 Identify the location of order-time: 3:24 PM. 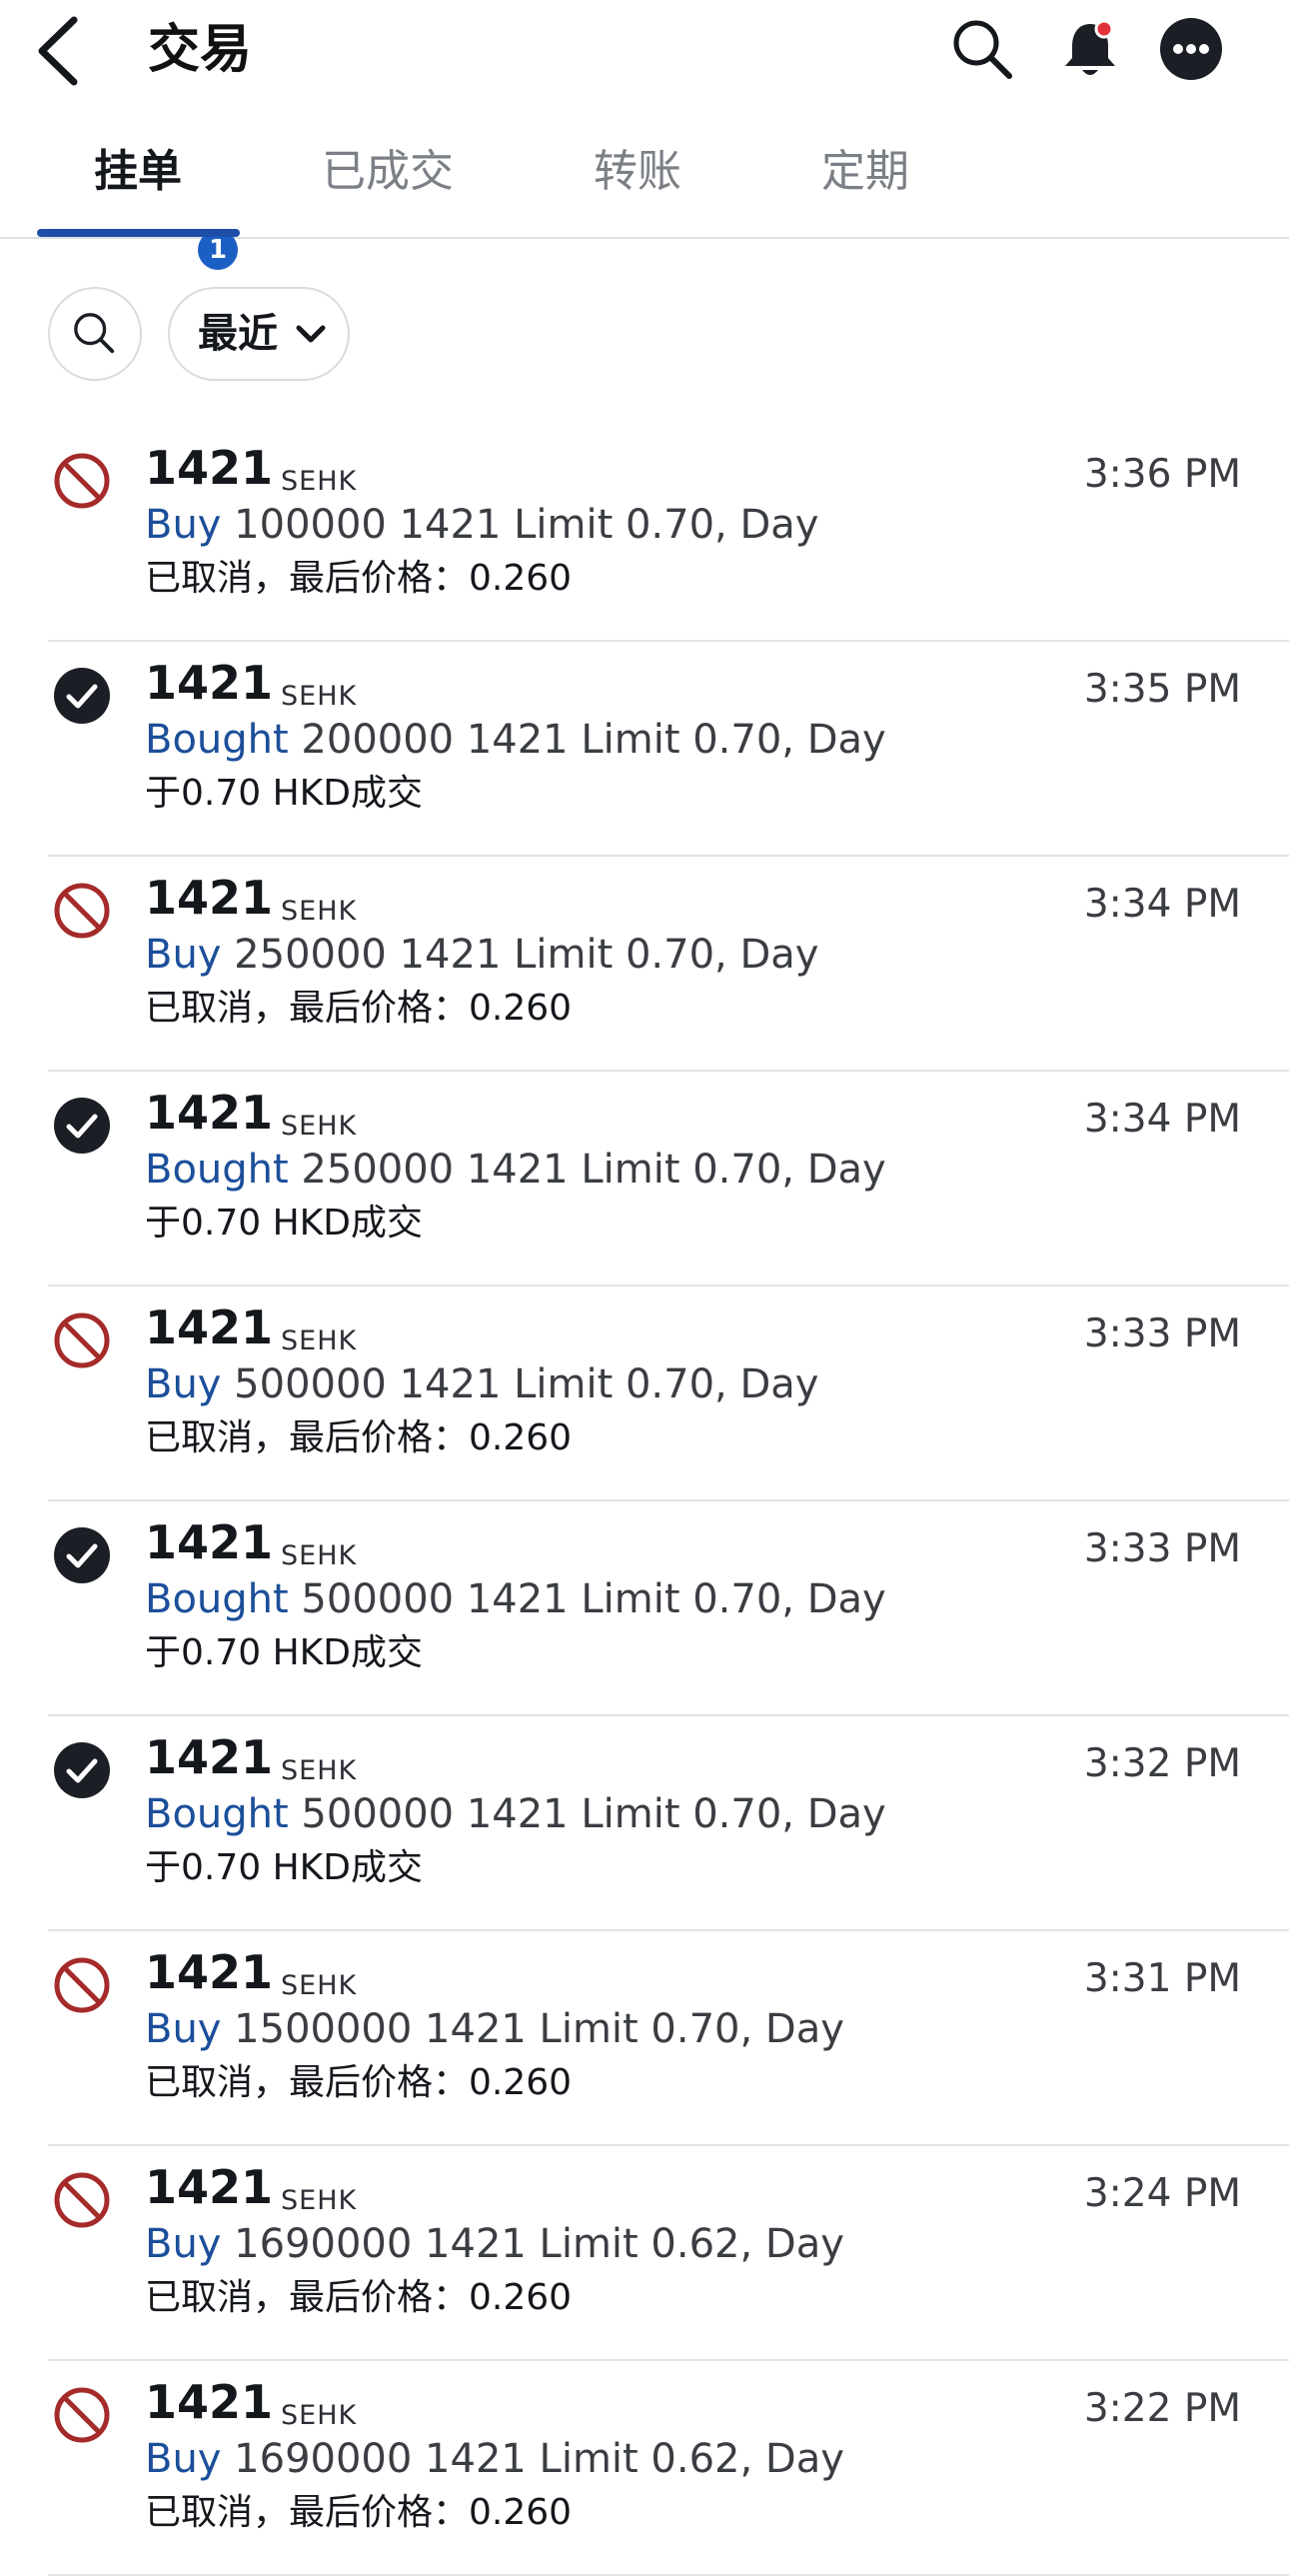
(1162, 2193).